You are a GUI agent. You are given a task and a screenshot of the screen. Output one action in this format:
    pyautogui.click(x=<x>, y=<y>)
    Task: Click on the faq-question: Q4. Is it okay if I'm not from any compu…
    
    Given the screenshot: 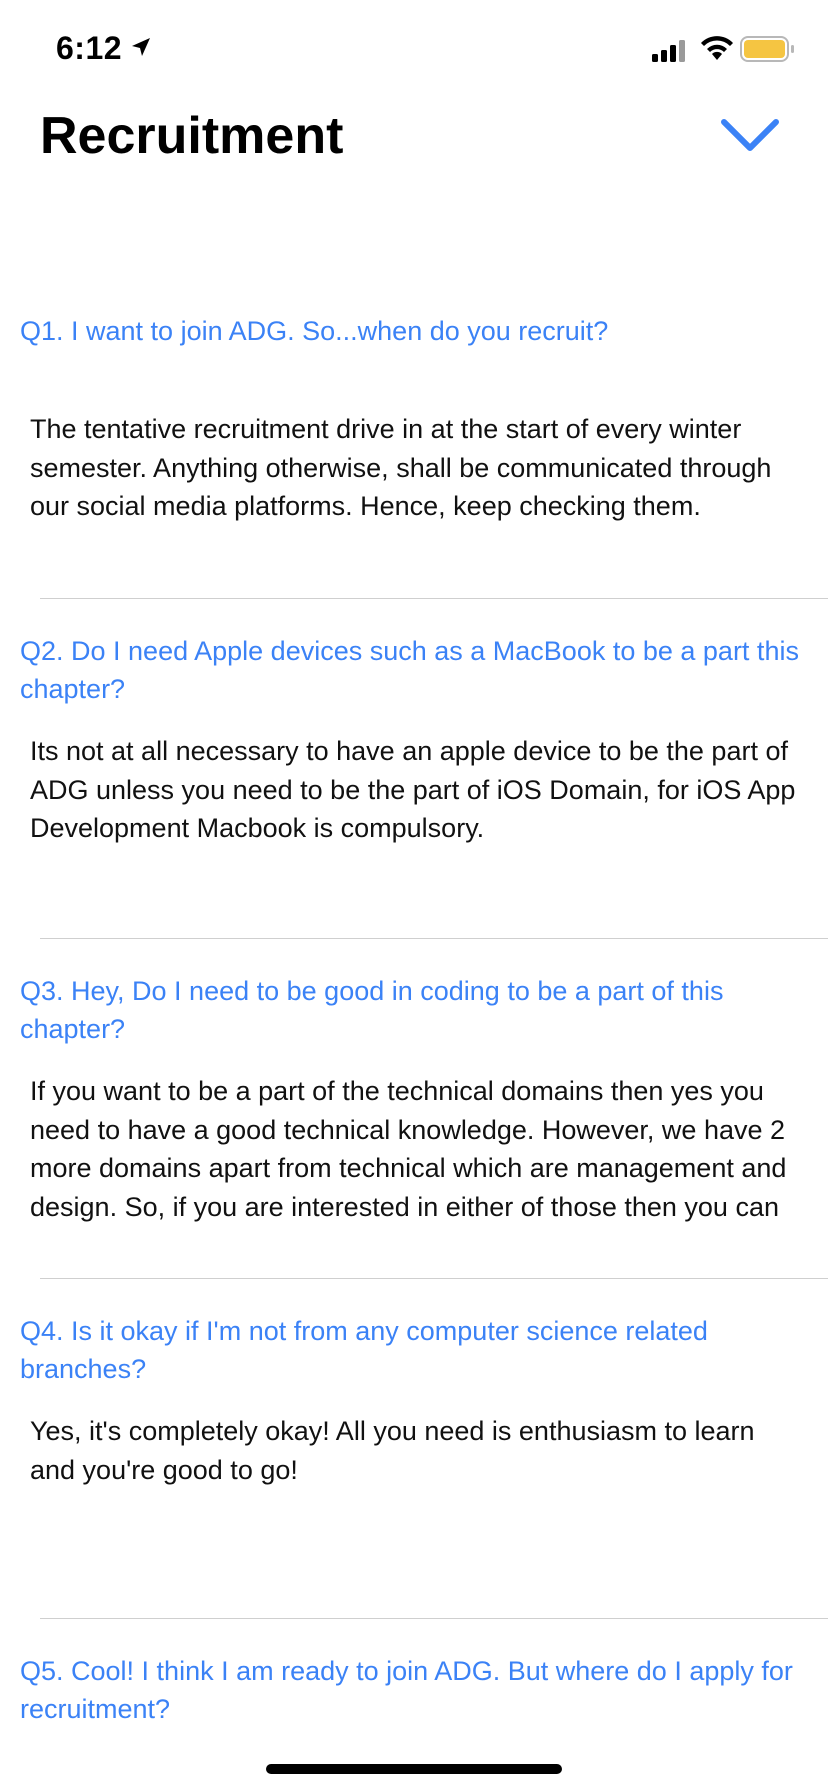 What is the action you would take?
    pyautogui.click(x=415, y=1350)
    